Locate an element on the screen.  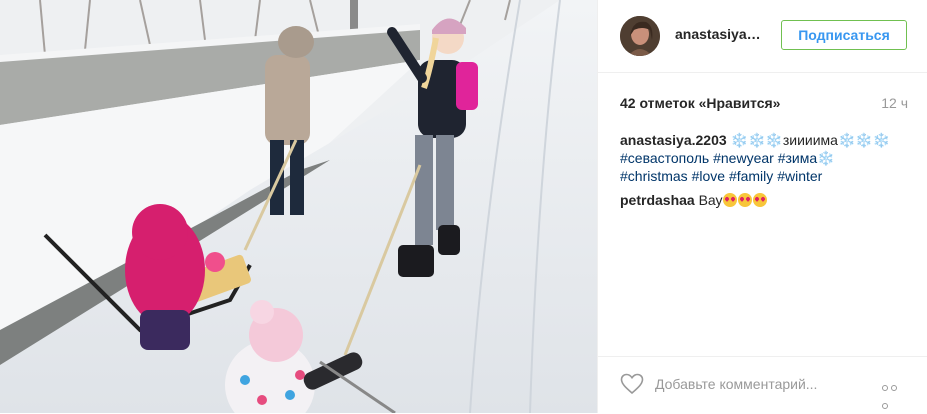
post-time: 12 ч is located at coordinates (894, 103).